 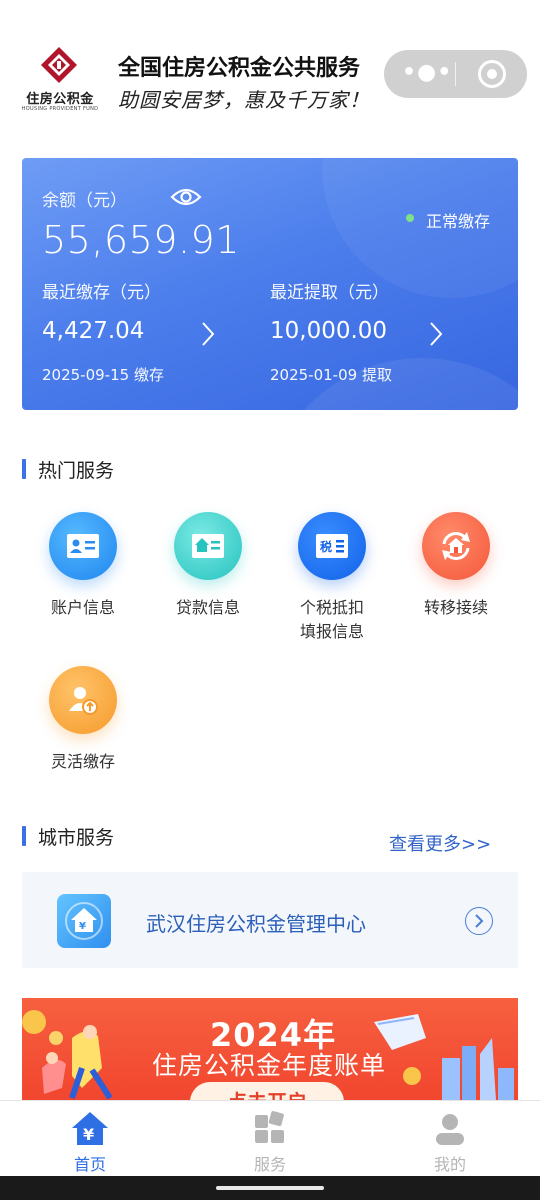 I want to click on service-label: 转移接续, so click(x=455, y=607).